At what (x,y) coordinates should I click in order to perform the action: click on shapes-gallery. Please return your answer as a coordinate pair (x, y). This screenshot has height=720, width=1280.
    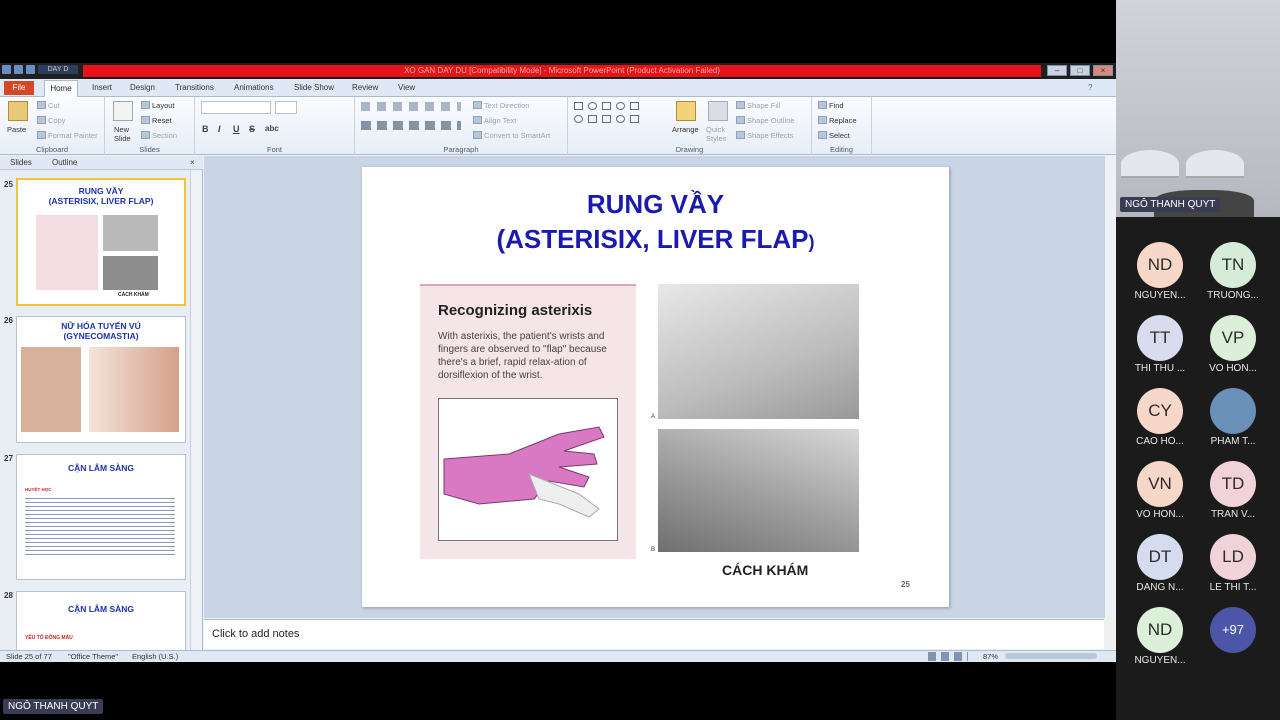
    Looking at the image, I should click on (618, 118).